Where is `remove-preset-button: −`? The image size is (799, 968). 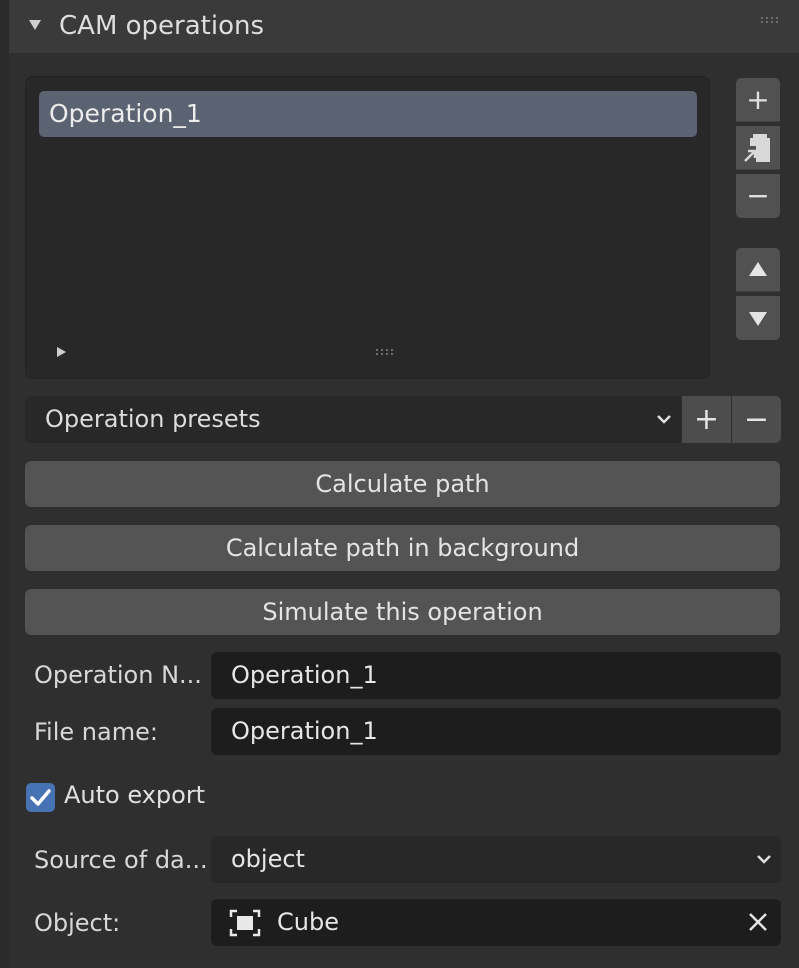
remove-preset-button: − is located at coordinates (756, 419).